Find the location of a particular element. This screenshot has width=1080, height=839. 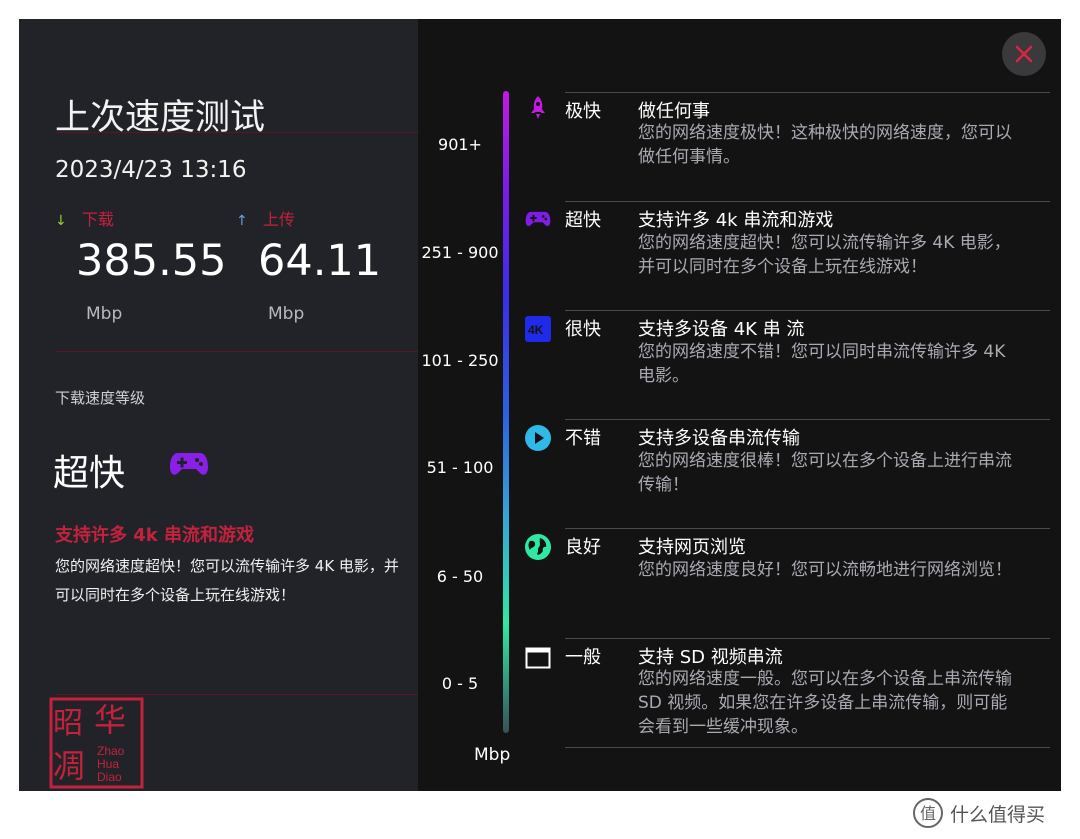

row-title: 支持 SD 视频串流 is located at coordinates (710, 657).